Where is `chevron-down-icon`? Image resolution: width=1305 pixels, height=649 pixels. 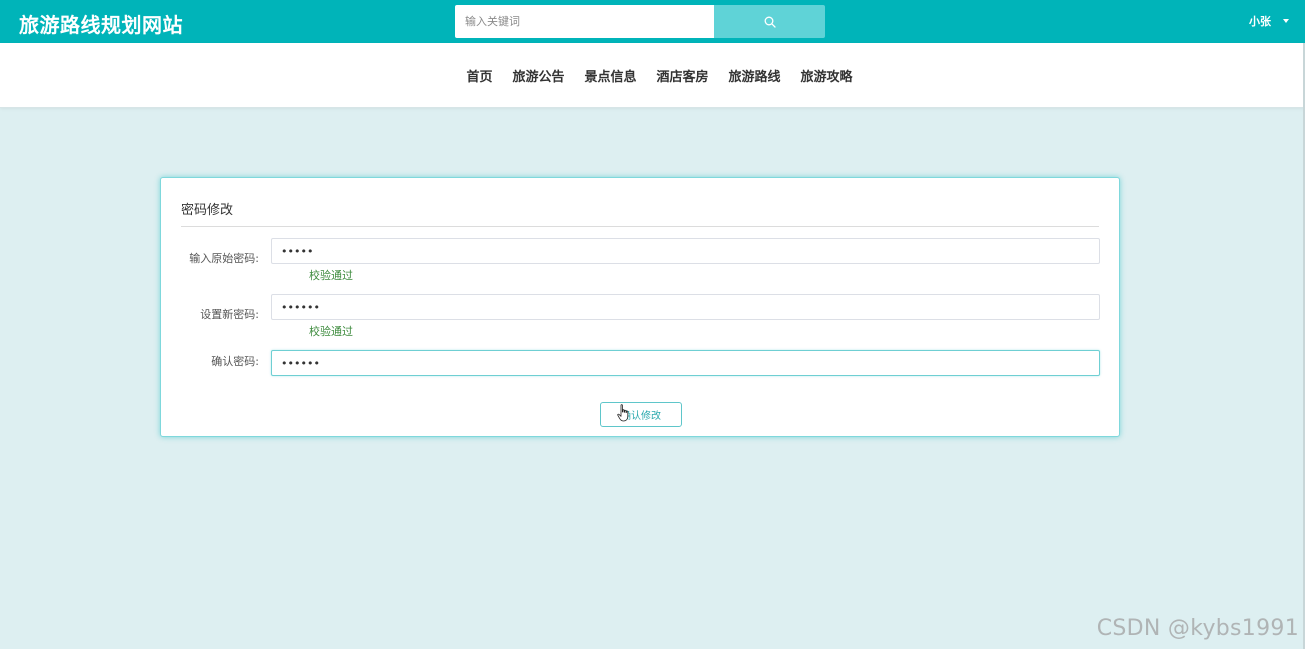
chevron-down-icon is located at coordinates (1286, 21).